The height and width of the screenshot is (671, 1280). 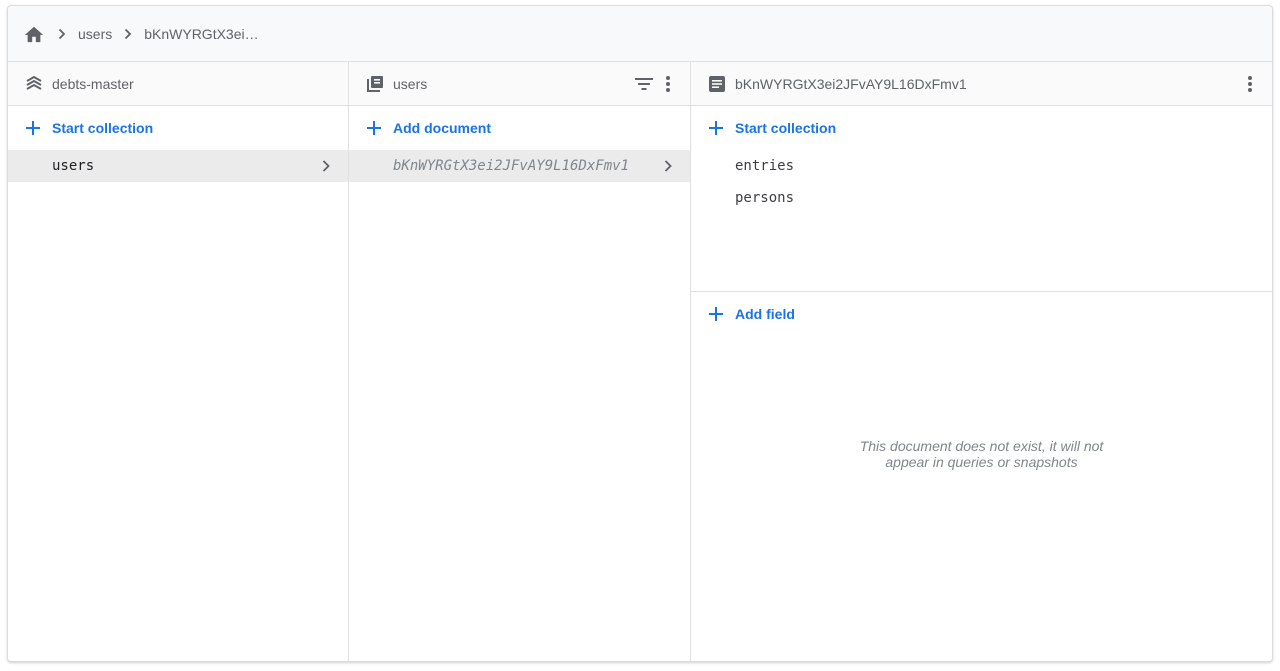 I want to click on root-panel-header: debts-master, so click(x=178, y=84).